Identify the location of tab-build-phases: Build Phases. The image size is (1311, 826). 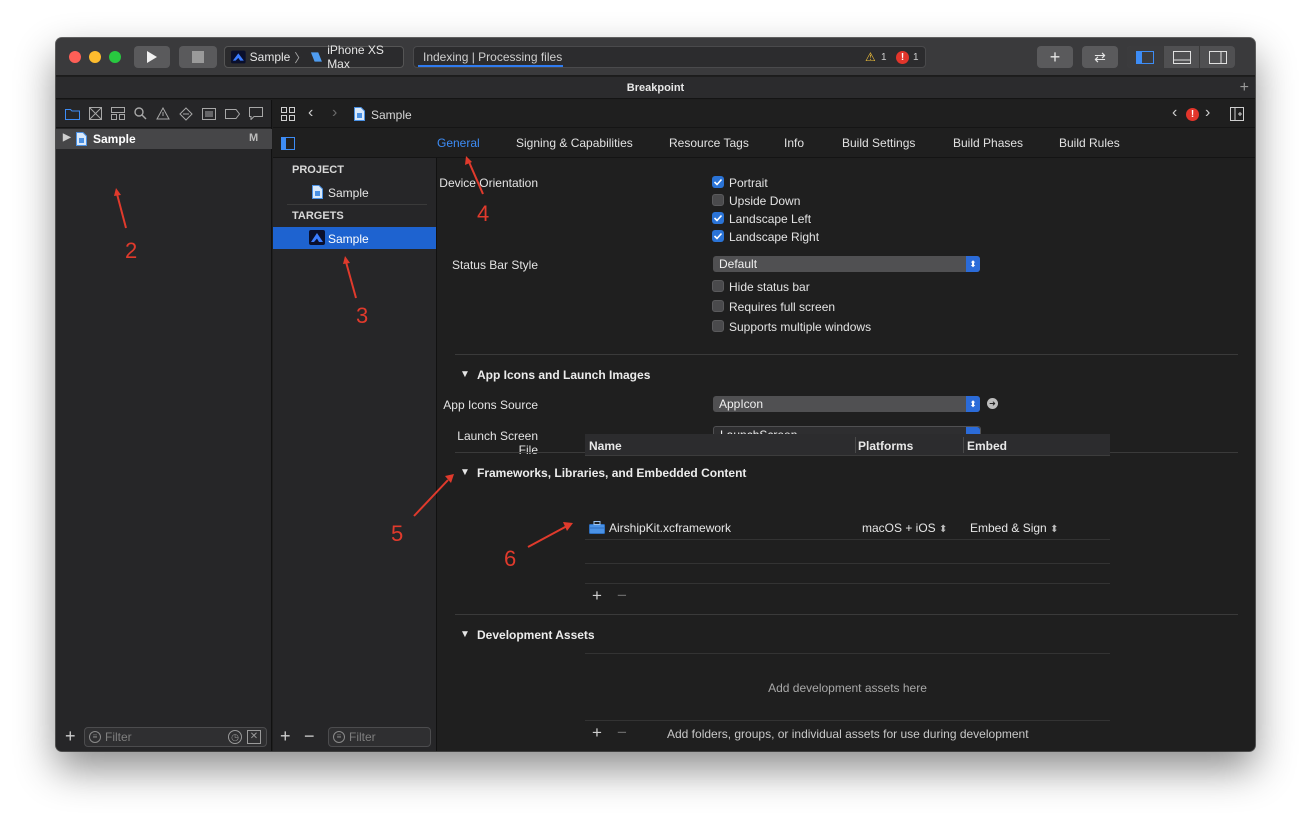
(988, 143).